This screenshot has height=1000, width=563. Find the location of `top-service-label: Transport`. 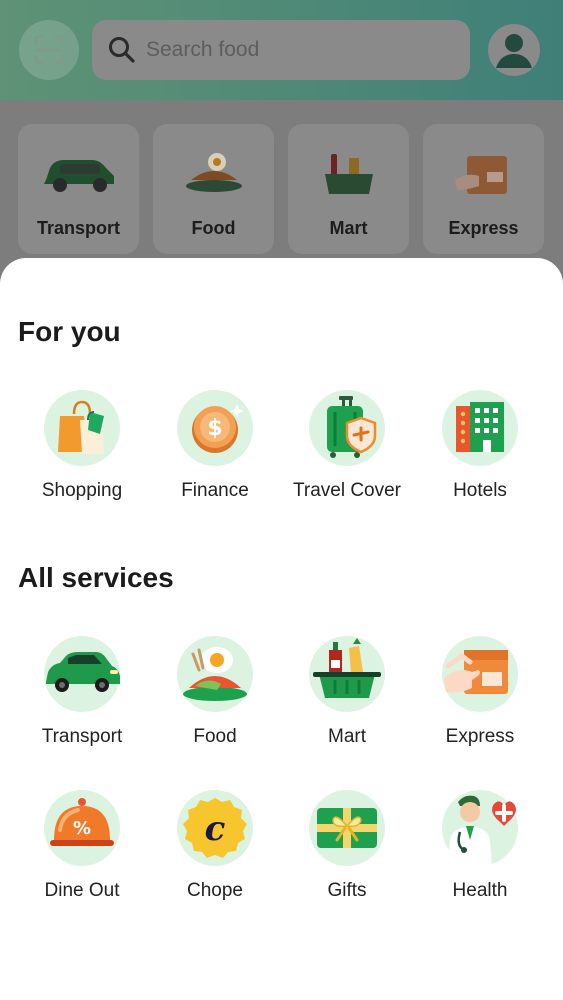

top-service-label: Transport is located at coordinates (78, 228).